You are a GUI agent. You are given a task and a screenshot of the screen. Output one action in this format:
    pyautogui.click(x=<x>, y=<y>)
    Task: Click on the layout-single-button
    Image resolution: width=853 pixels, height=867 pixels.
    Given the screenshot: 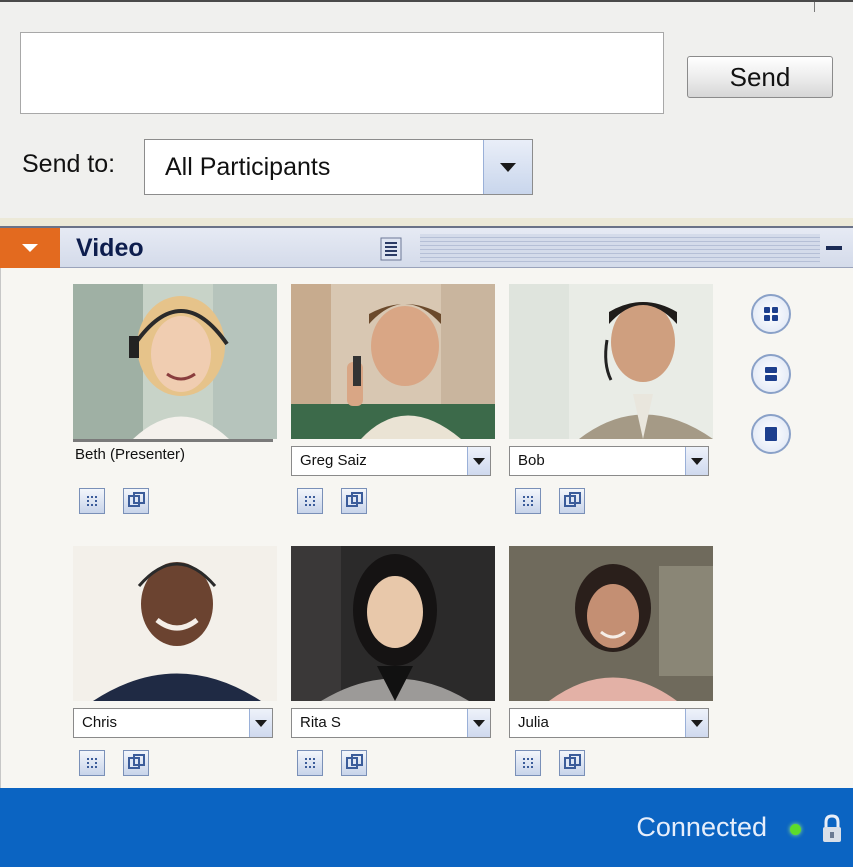 What is the action you would take?
    pyautogui.click(x=771, y=434)
    